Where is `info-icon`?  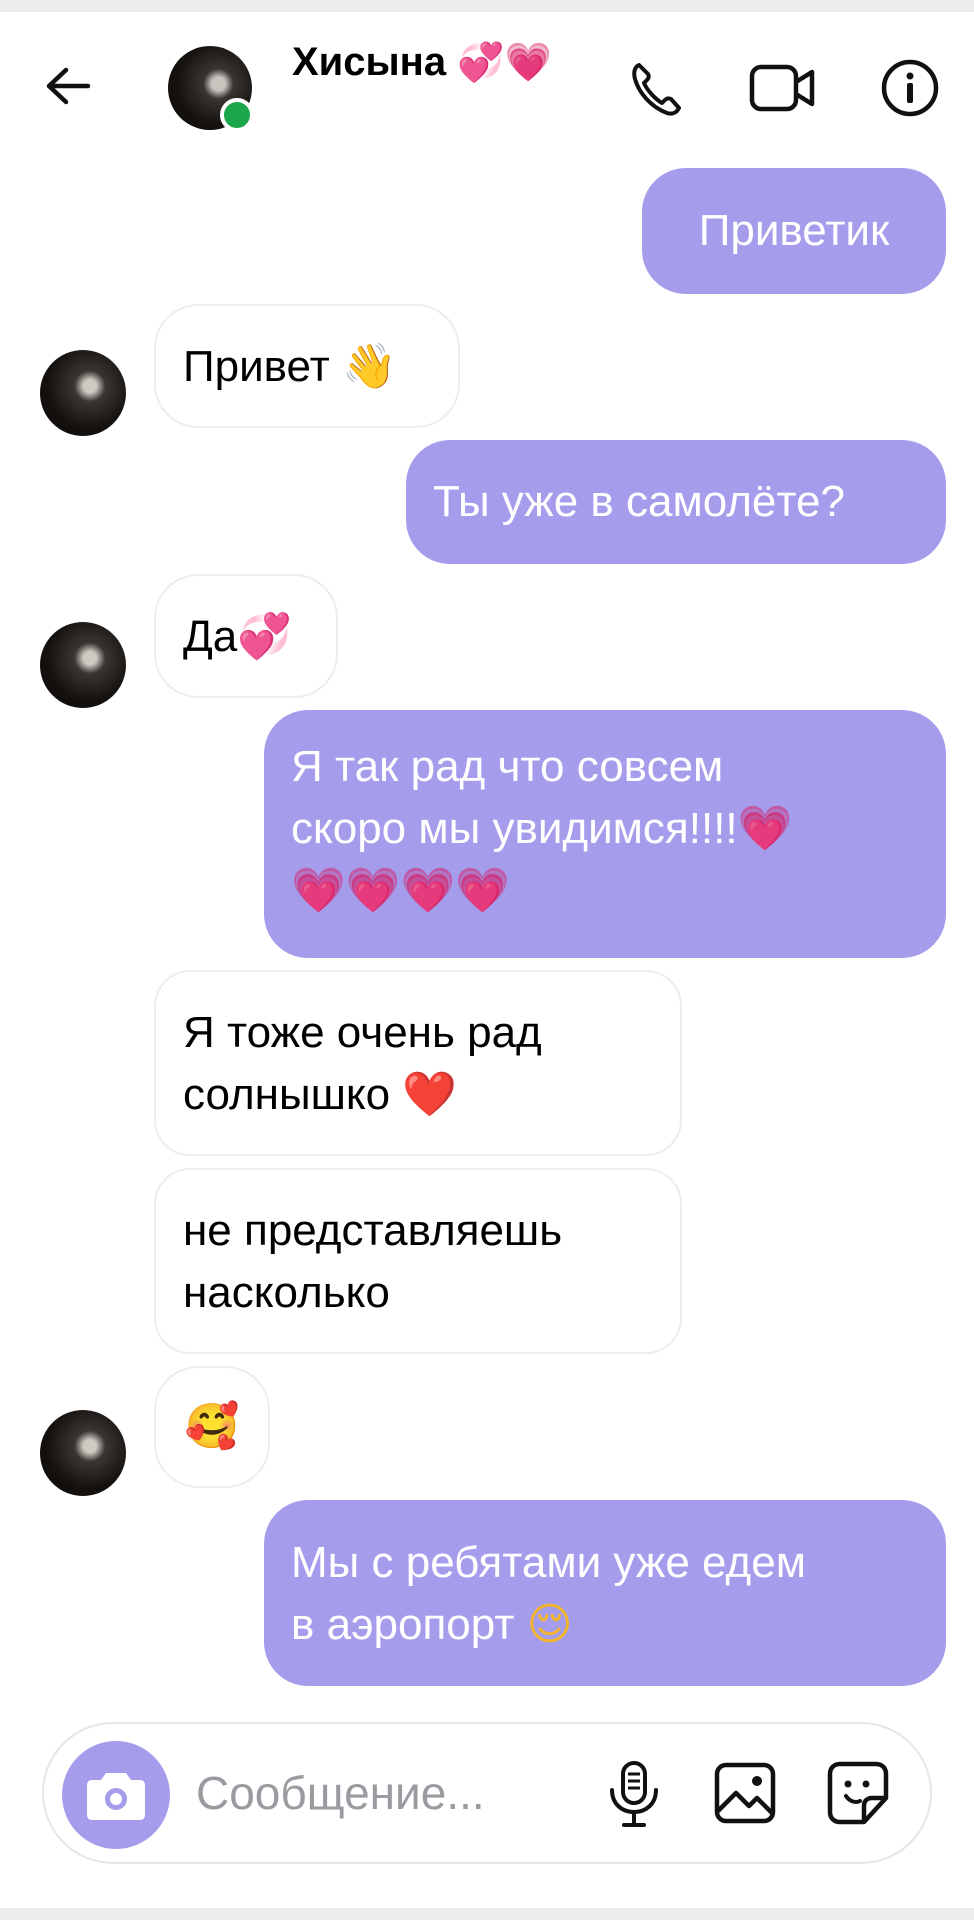
info-icon is located at coordinates (910, 88).